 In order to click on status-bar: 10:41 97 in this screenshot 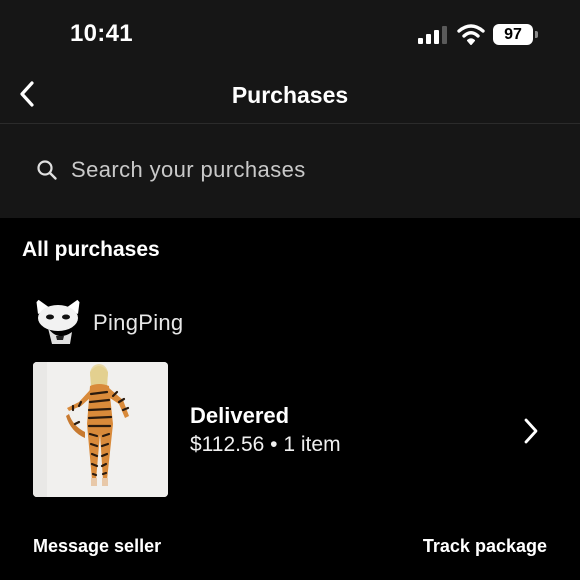, I will do `click(290, 35)`.